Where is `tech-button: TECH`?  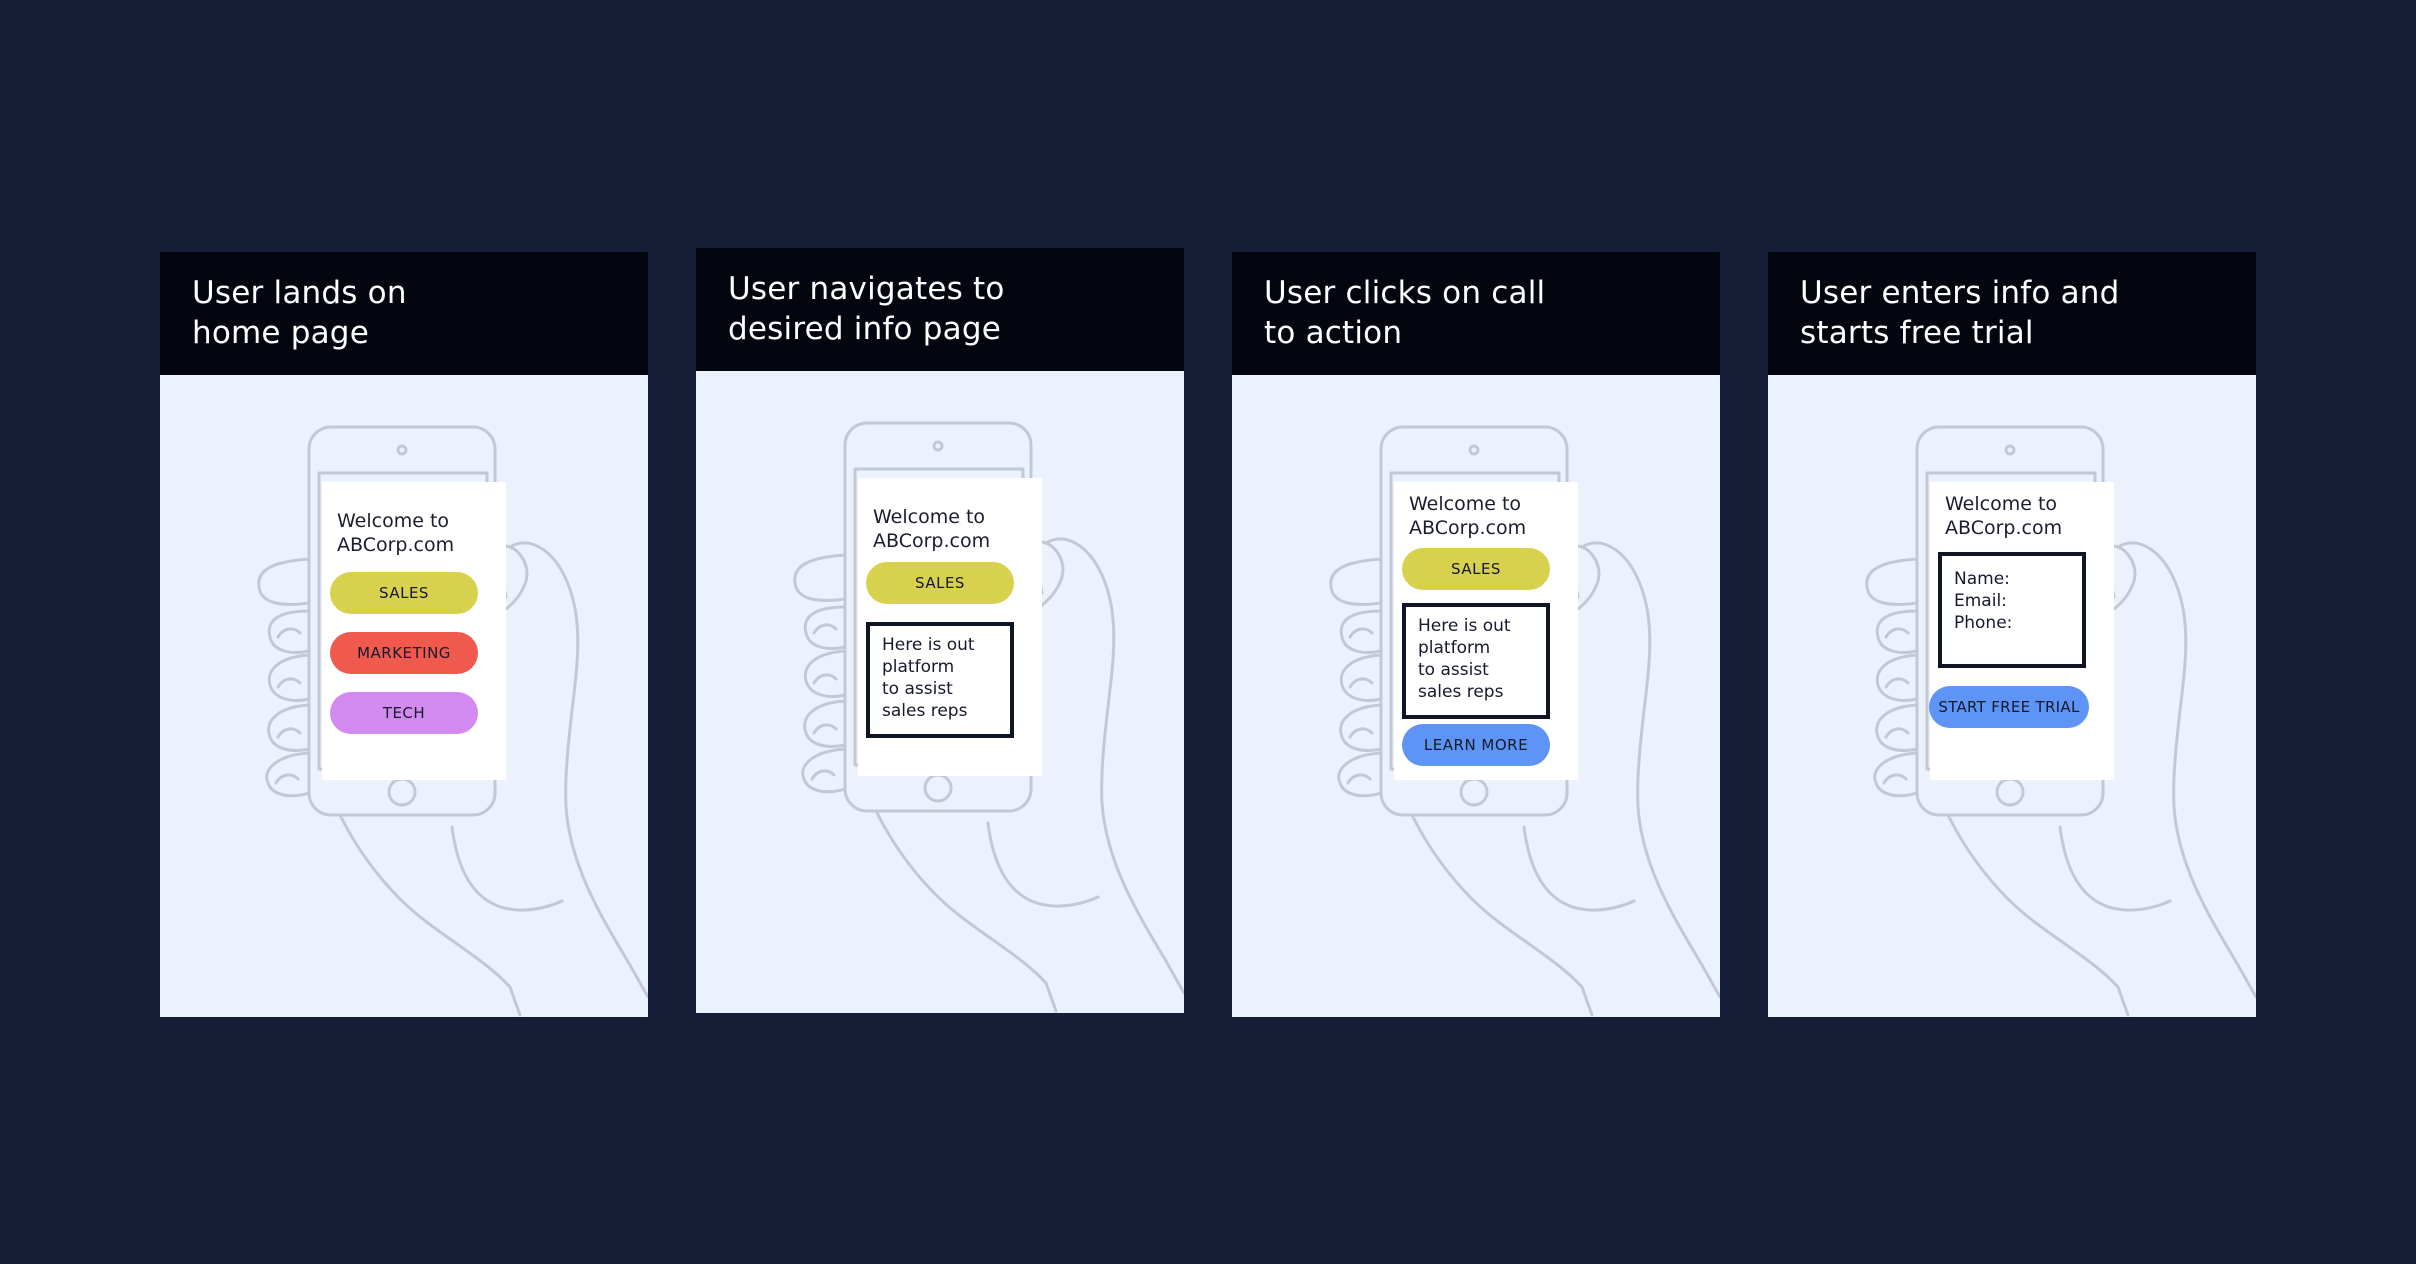 tech-button: TECH is located at coordinates (404, 713).